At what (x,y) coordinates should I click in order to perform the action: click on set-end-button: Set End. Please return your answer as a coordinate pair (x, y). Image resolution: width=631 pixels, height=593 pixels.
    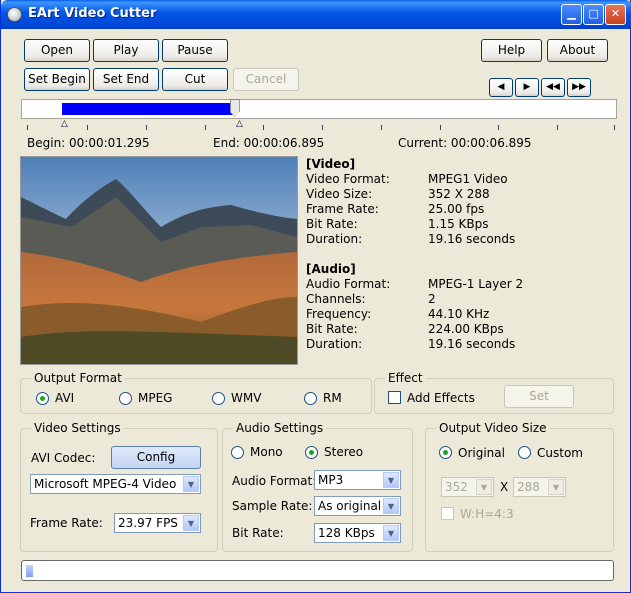
    Looking at the image, I should click on (126, 79).